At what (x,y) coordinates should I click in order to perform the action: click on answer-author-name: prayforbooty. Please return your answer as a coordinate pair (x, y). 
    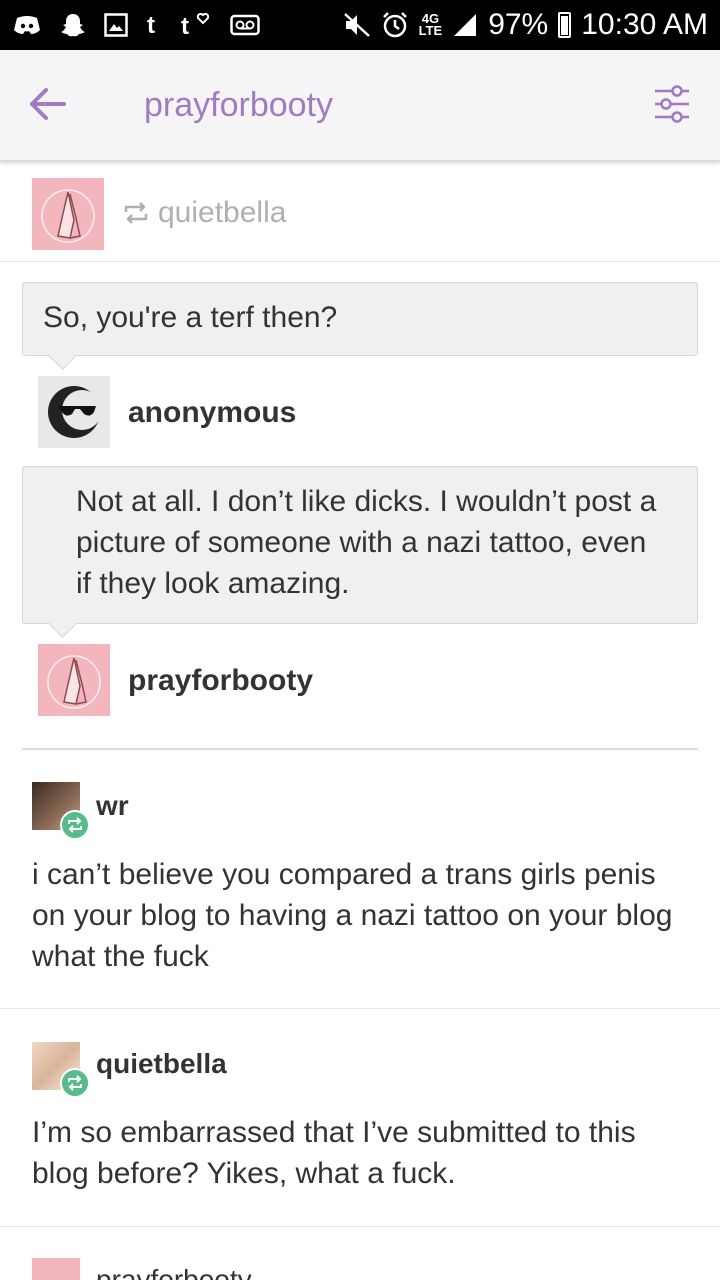
    Looking at the image, I should click on (220, 681).